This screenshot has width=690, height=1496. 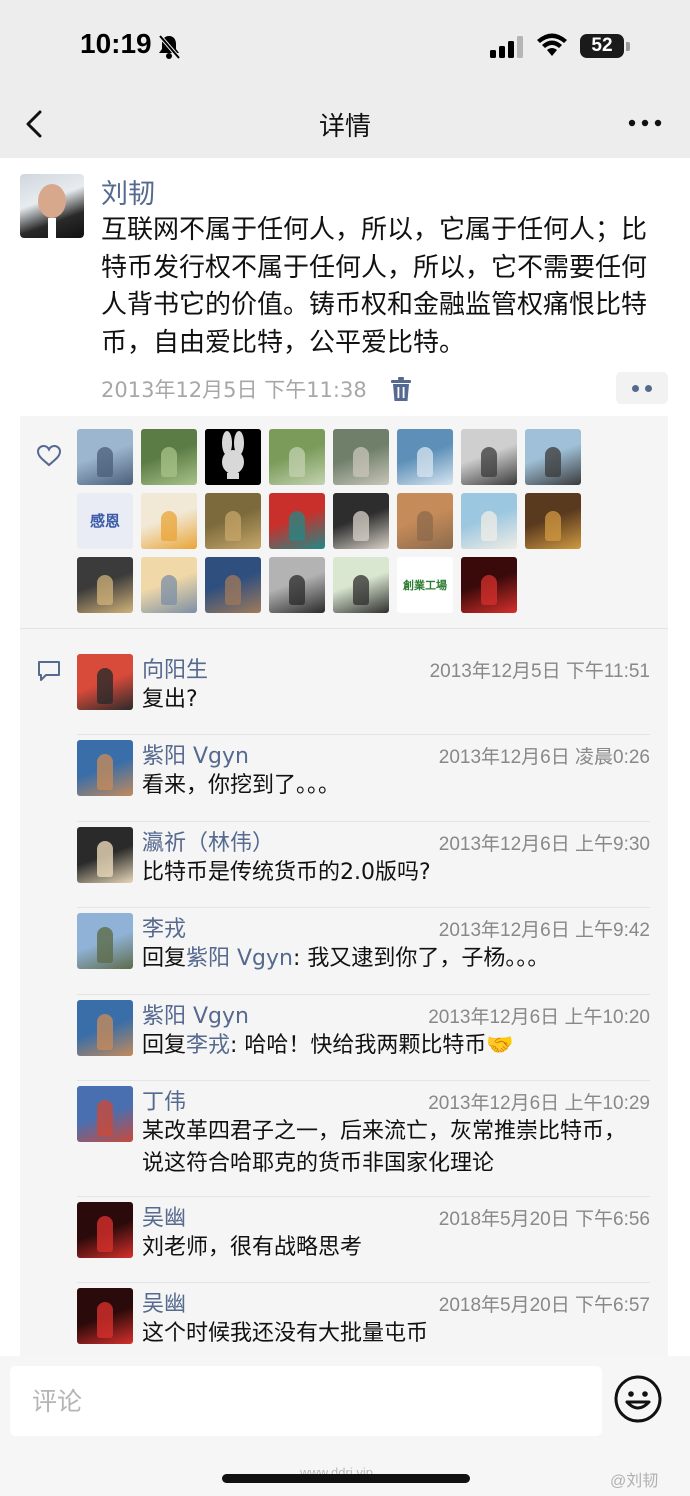 What do you see at coordinates (52, 201) in the screenshot?
I see `avatar-face` at bounding box center [52, 201].